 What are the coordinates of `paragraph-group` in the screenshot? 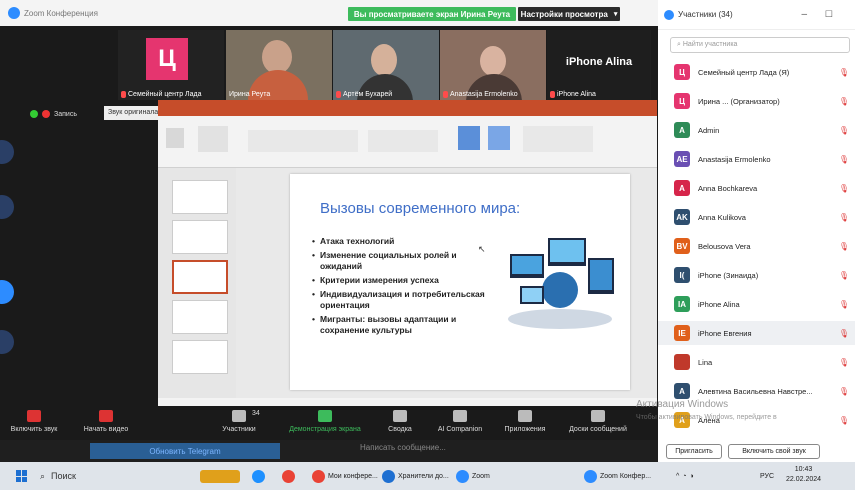 It's located at (403, 141).